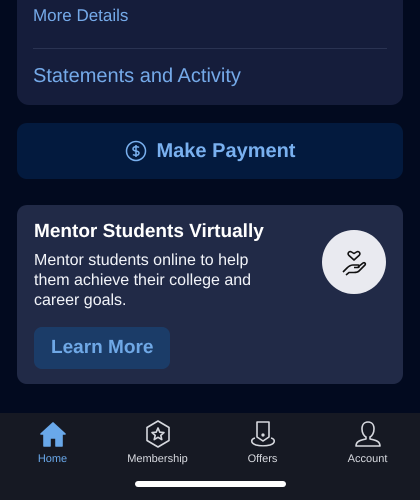 The width and height of the screenshot is (420, 500). Describe the element at coordinates (210, 76) in the screenshot. I see `account-link: Statements and Activity` at that location.